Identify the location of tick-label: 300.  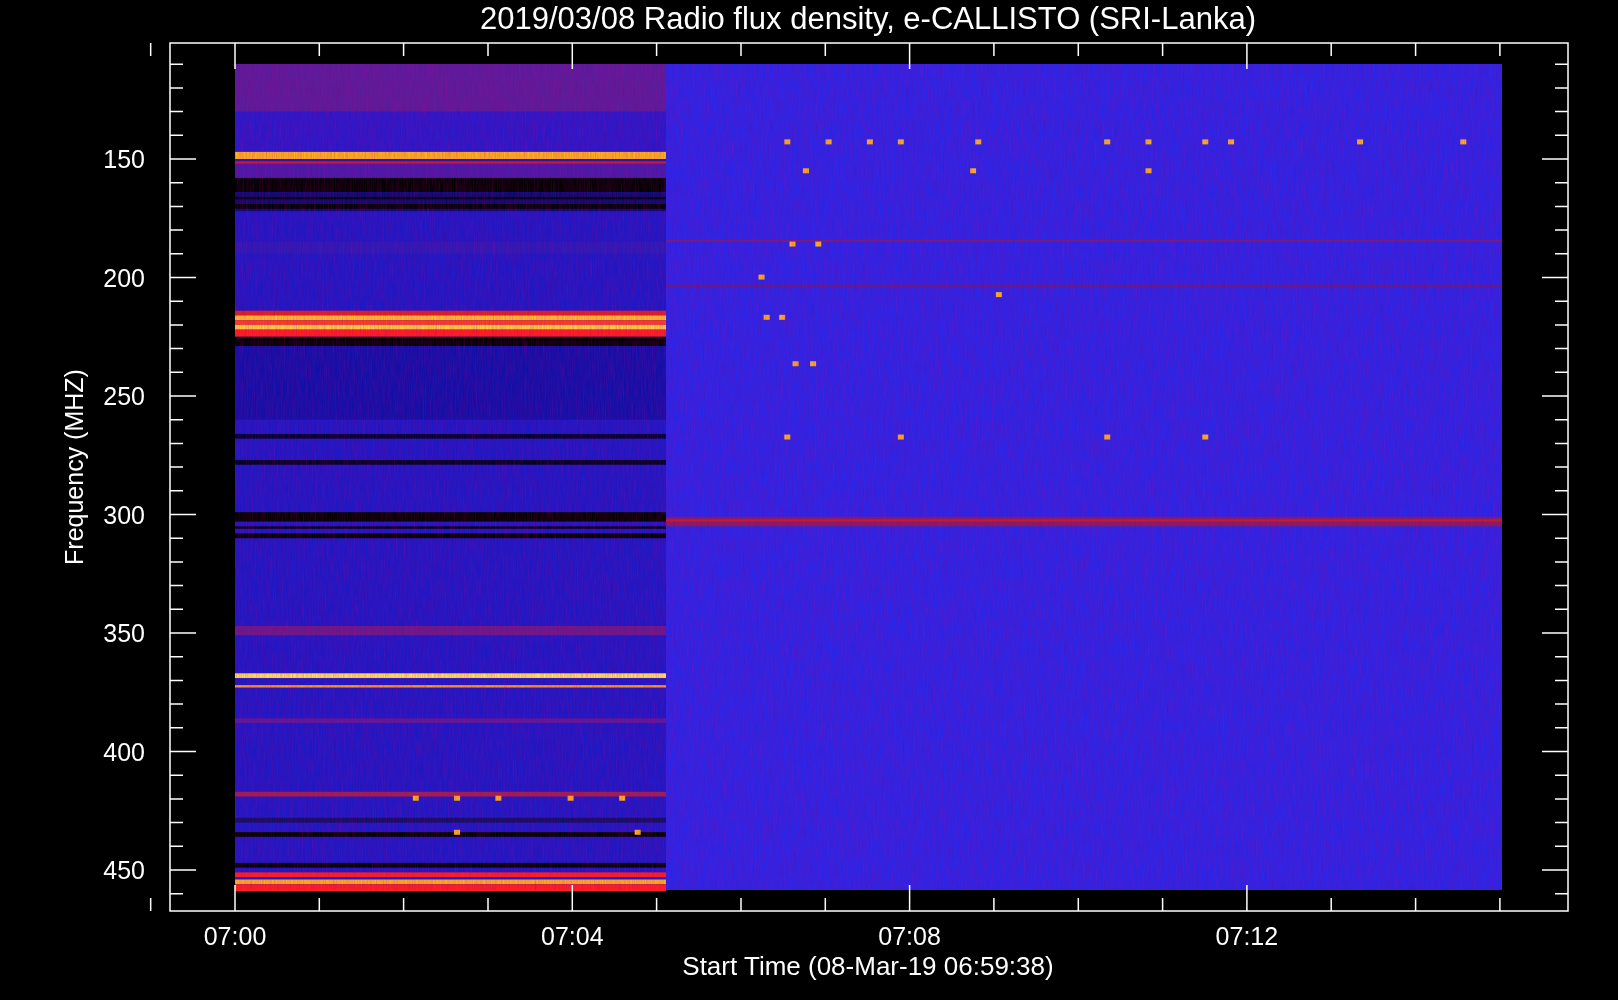
(124, 514).